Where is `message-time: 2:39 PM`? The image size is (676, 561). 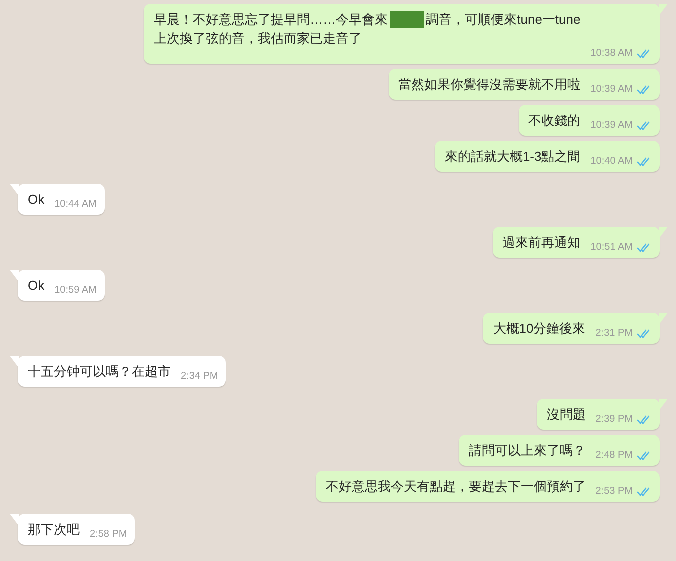
message-time: 2:39 PM is located at coordinates (614, 420).